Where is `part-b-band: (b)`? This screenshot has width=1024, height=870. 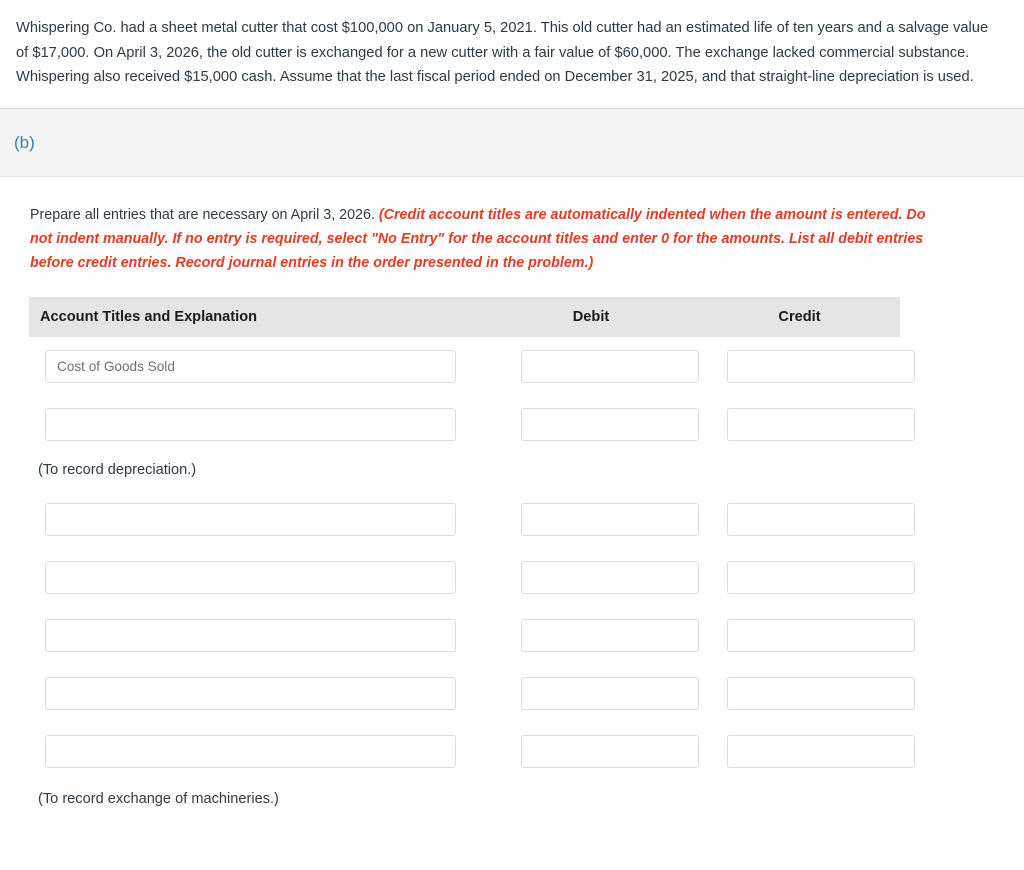 part-b-band: (b) is located at coordinates (512, 142).